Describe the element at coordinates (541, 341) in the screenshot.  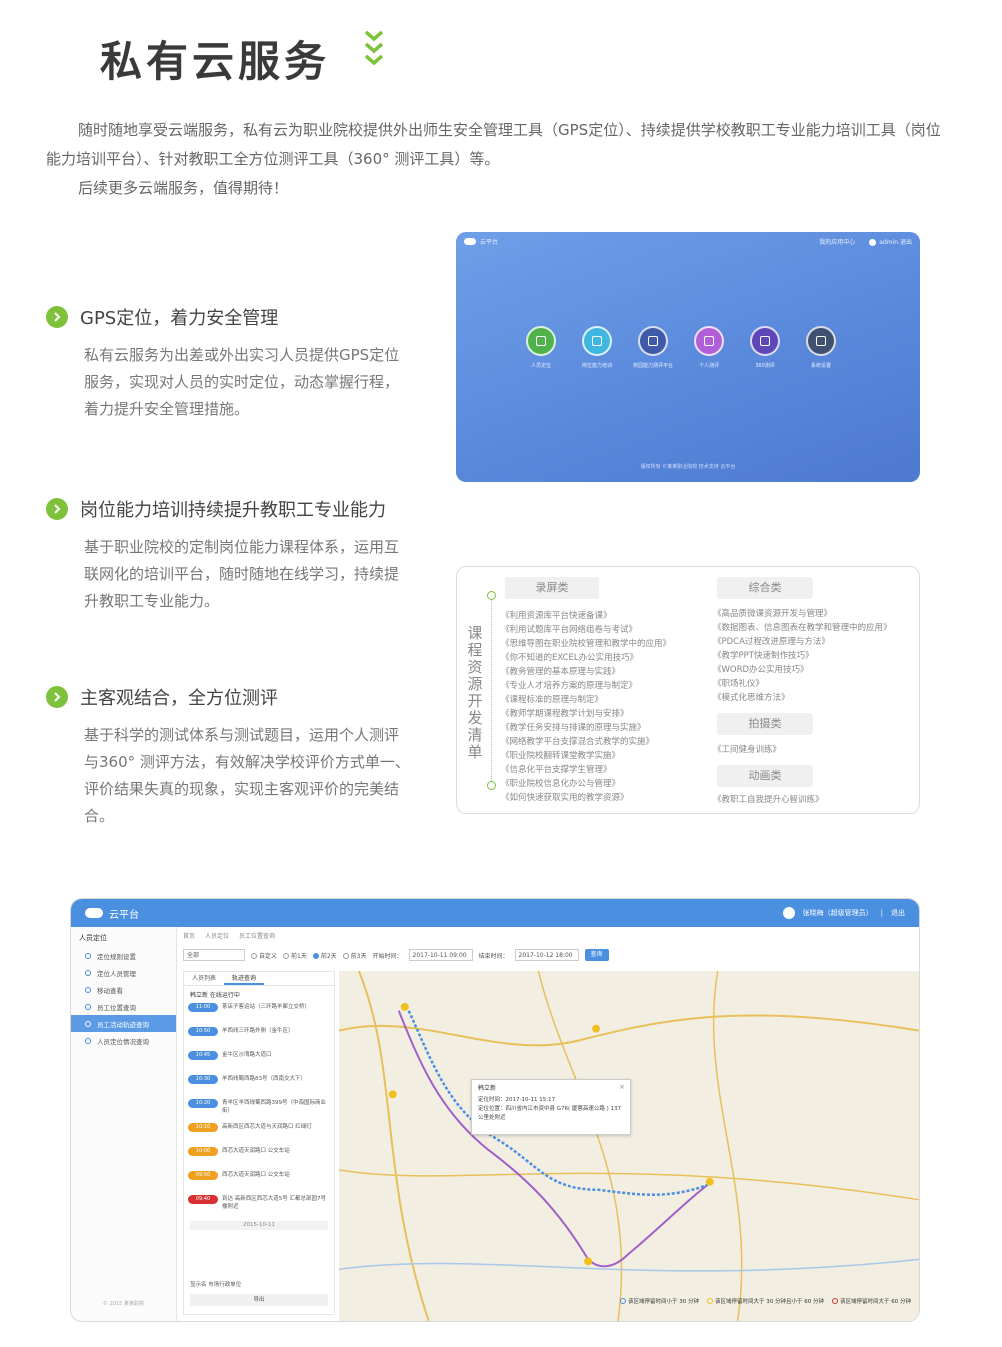
I see `location-icon` at that location.